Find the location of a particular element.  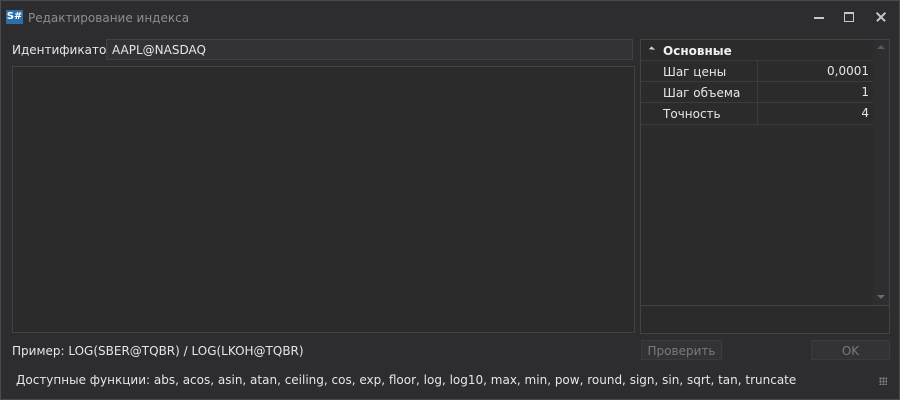

maximize-icon is located at coordinates (849, 17).